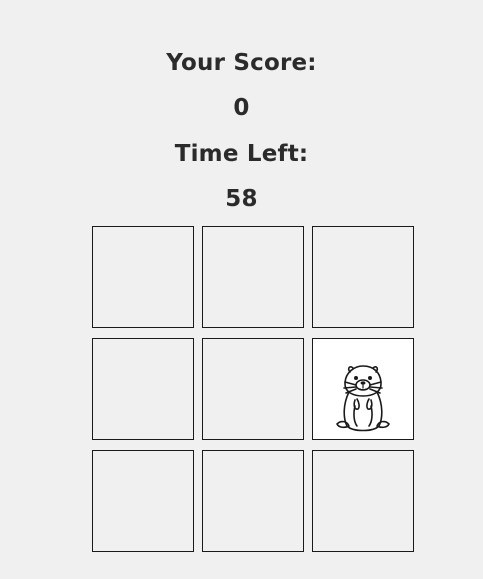 The height and width of the screenshot is (579, 483). What do you see at coordinates (363, 501) in the screenshot?
I see `hole-r3-c3` at bounding box center [363, 501].